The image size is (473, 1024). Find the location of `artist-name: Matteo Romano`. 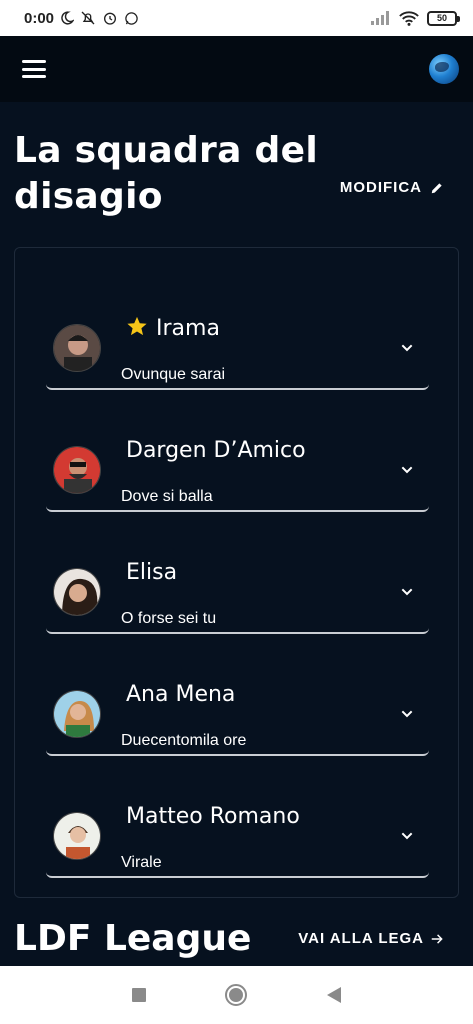

artist-name: Matteo Romano is located at coordinates (213, 816).